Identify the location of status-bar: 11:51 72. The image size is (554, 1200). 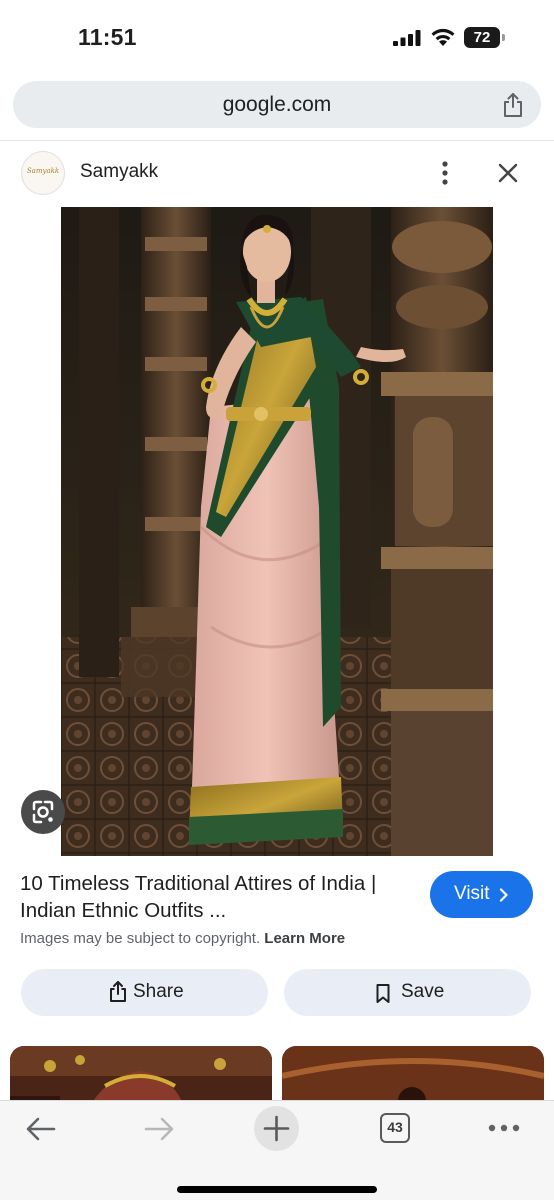
(277, 37).